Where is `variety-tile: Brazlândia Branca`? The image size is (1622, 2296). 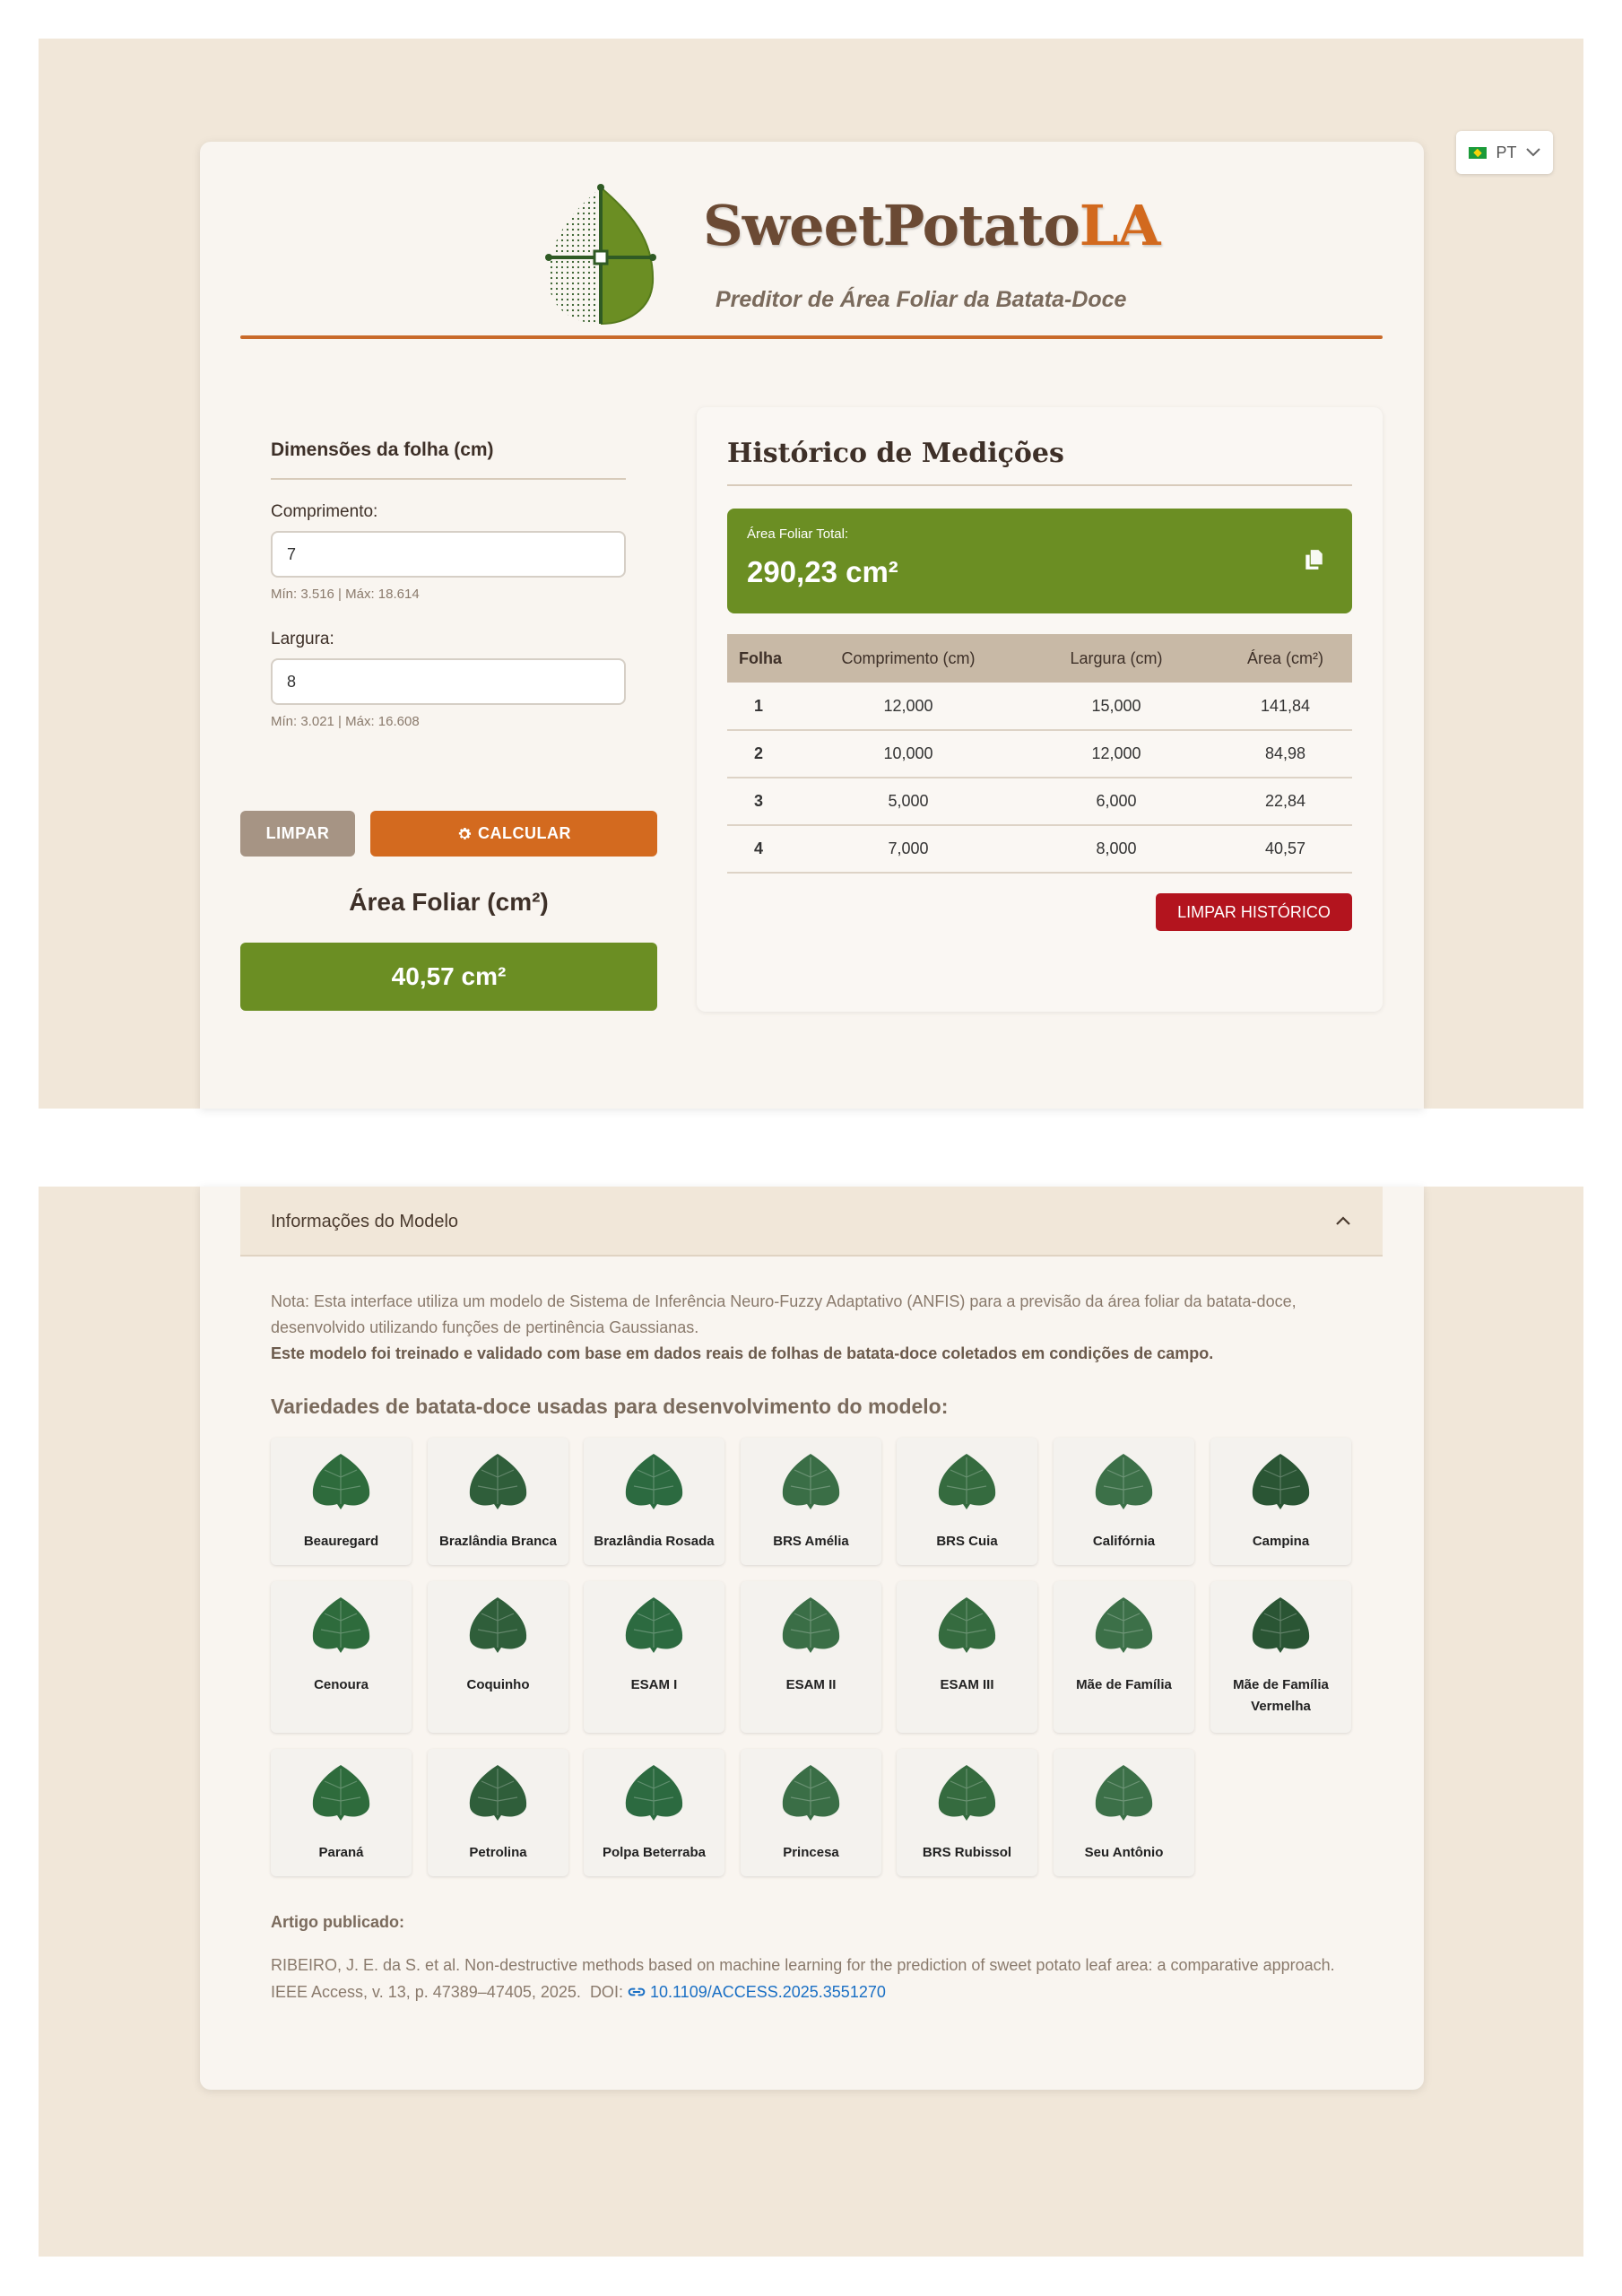
variety-tile: Brazlândia Branca is located at coordinates (498, 1501).